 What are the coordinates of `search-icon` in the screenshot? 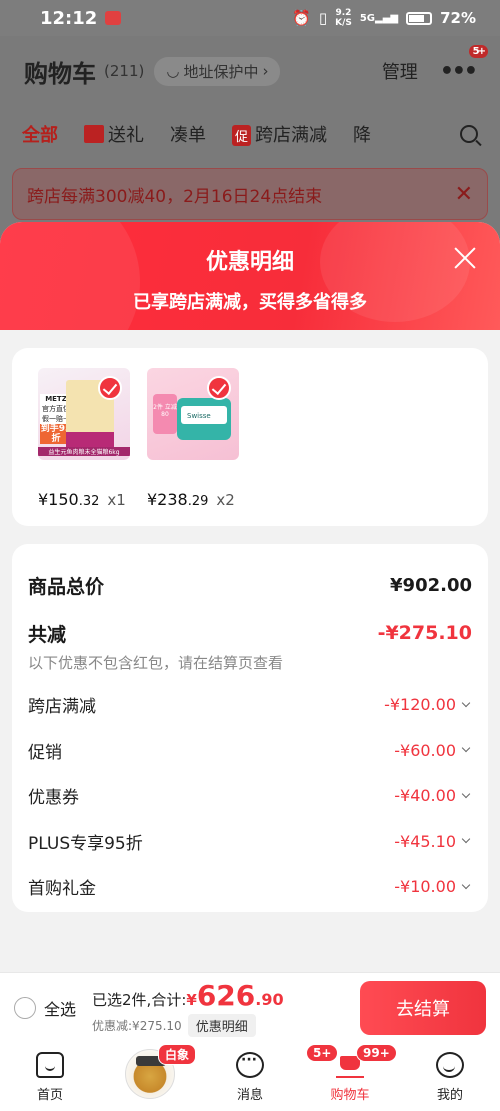 It's located at (469, 134).